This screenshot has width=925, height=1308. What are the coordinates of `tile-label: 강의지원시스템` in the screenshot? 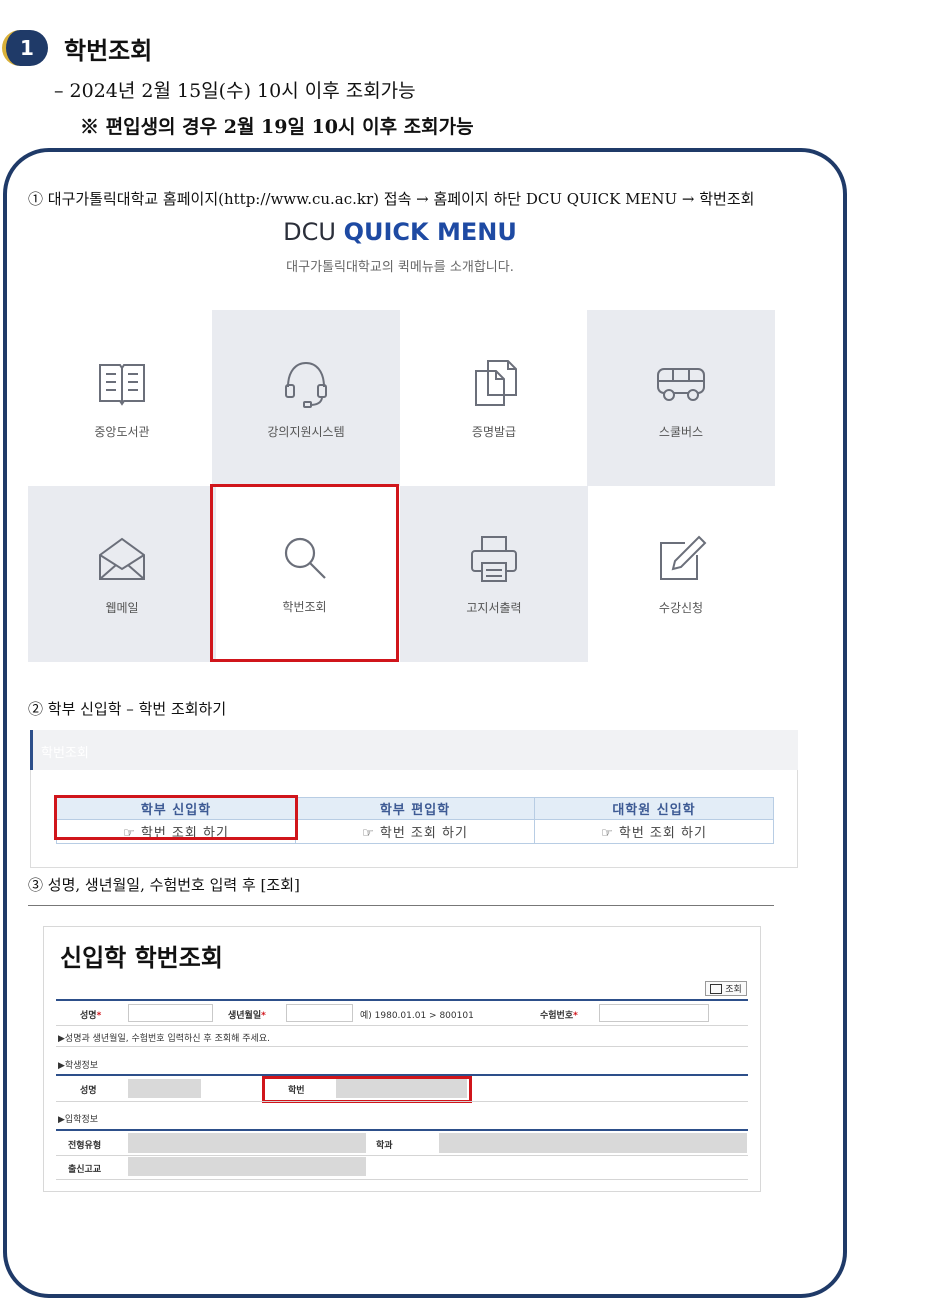 It's located at (306, 431).